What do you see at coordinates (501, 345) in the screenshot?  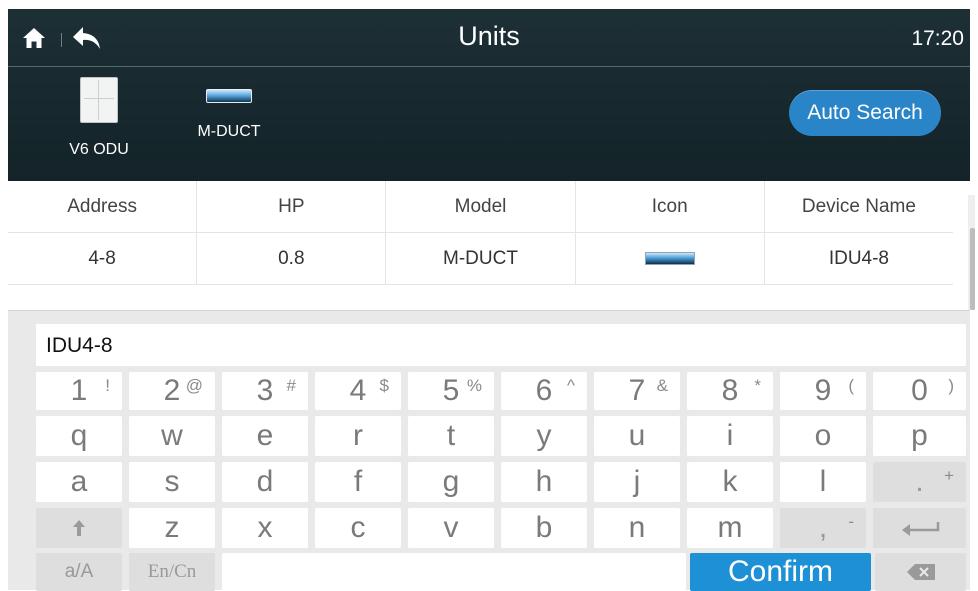 I see `keyboard-input-field: IDU4-8` at bounding box center [501, 345].